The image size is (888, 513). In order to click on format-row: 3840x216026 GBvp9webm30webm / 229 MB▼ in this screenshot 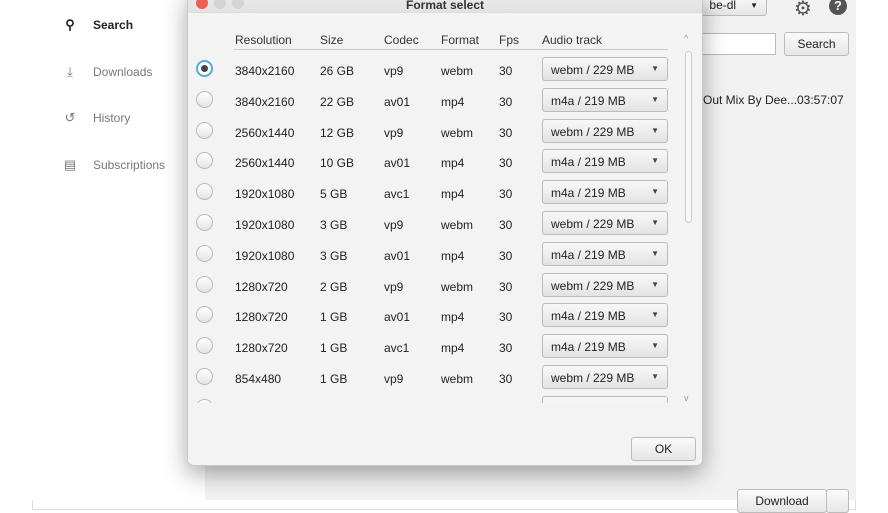, I will do `click(433, 70)`.